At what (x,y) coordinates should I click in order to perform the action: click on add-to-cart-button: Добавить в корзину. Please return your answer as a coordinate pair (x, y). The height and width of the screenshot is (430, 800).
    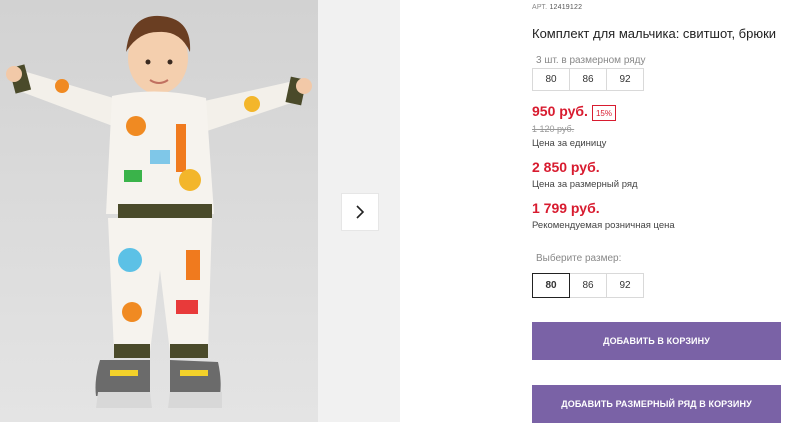
    Looking at the image, I should click on (656, 341).